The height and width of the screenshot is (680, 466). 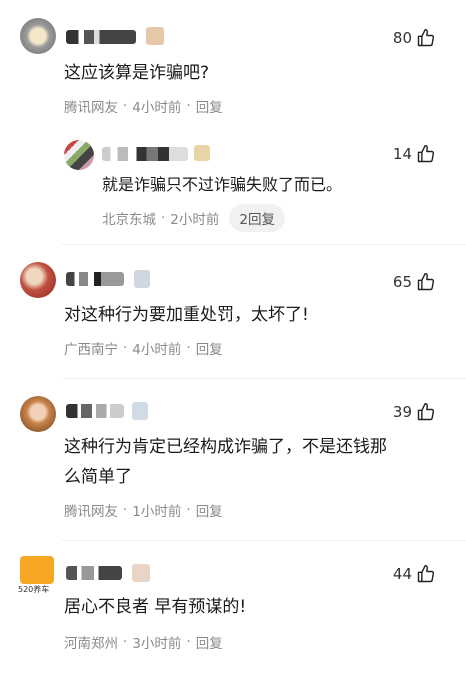 What do you see at coordinates (157, 512) in the screenshot?
I see `comment-time: 1小时前` at bounding box center [157, 512].